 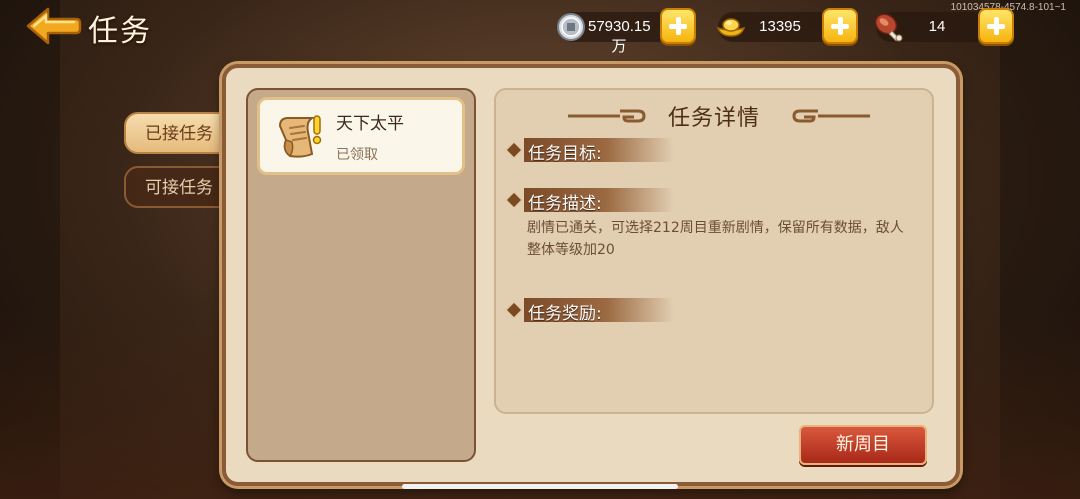 I want to click on task-list-item: 天下太平 已领取, so click(x=361, y=136).